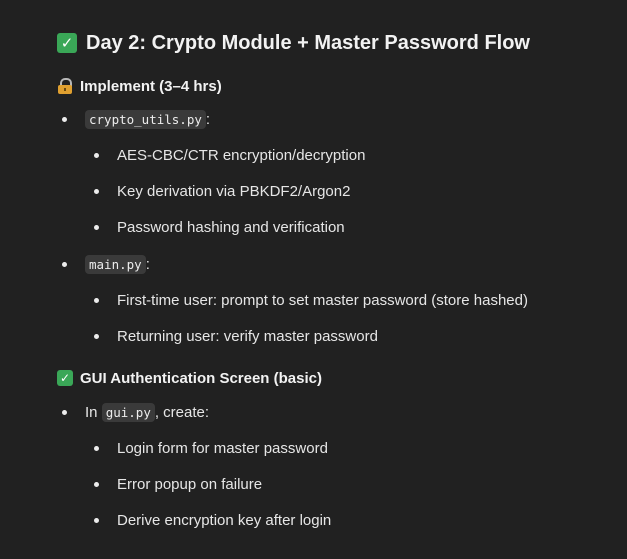 This screenshot has height=559, width=627. Describe the element at coordinates (234, 191) in the screenshot. I see `list-item: Key derivation via PBKDF2/Argon2` at that location.